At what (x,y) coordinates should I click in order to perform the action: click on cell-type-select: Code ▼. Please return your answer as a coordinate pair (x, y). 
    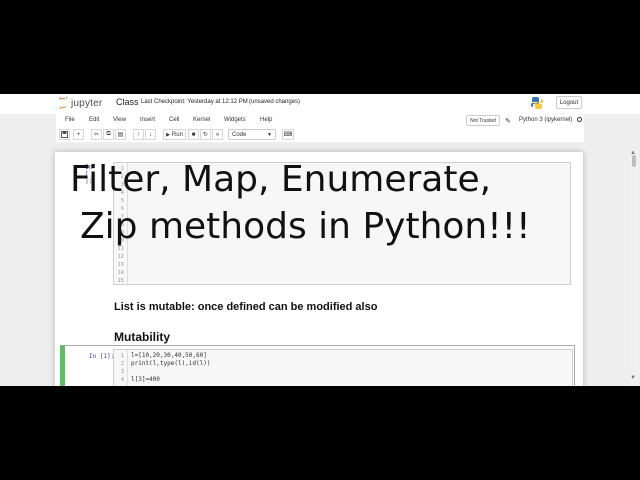
    Looking at the image, I should click on (252, 134).